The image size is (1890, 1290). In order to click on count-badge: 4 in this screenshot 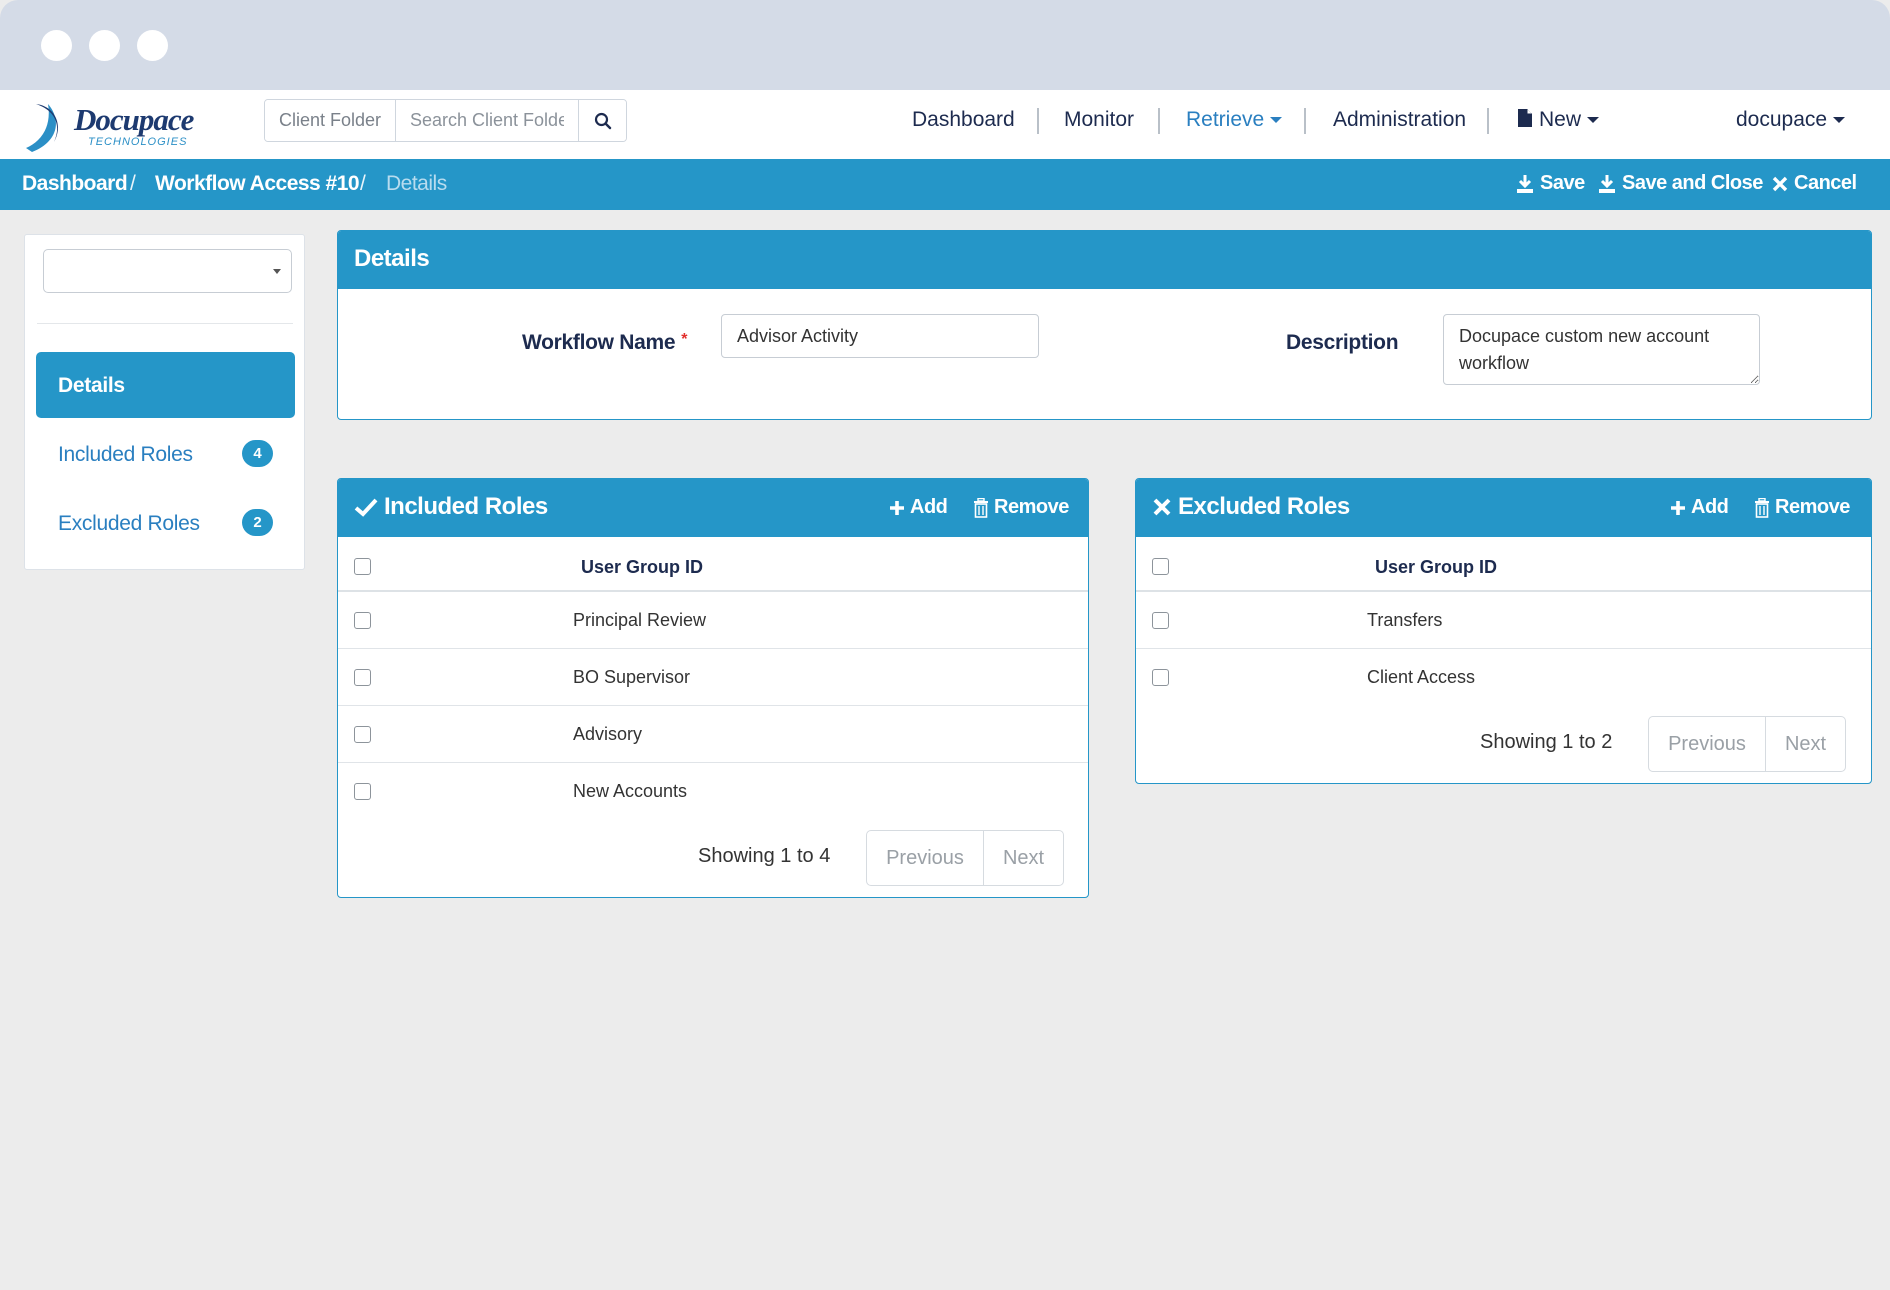, I will do `click(257, 453)`.